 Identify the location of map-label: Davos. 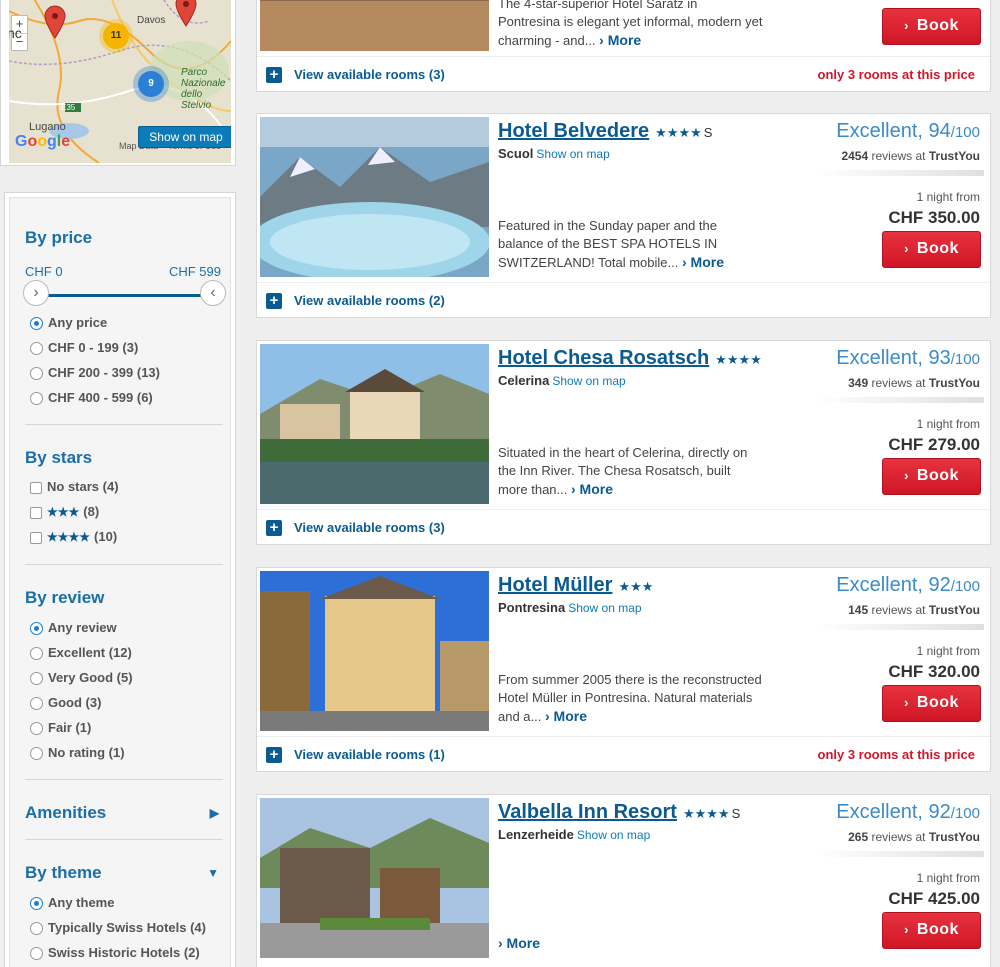
(151, 20).